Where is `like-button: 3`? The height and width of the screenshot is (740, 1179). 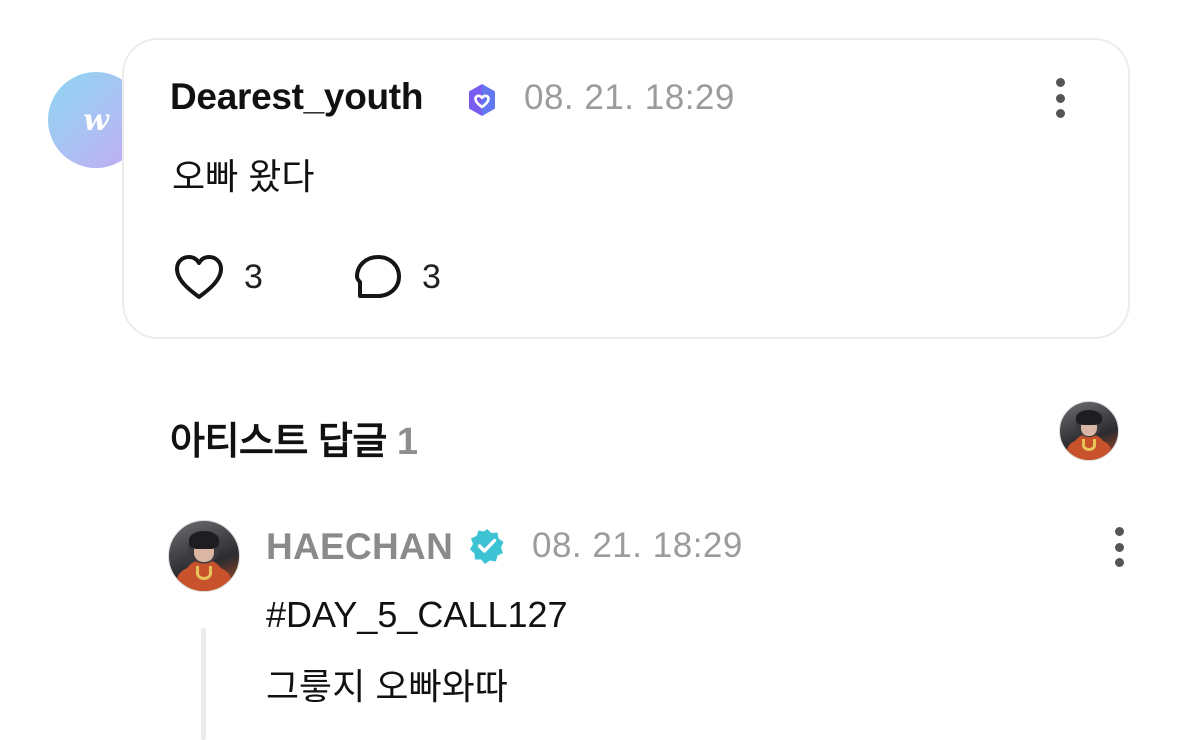 like-button: 3 is located at coordinates (217, 277).